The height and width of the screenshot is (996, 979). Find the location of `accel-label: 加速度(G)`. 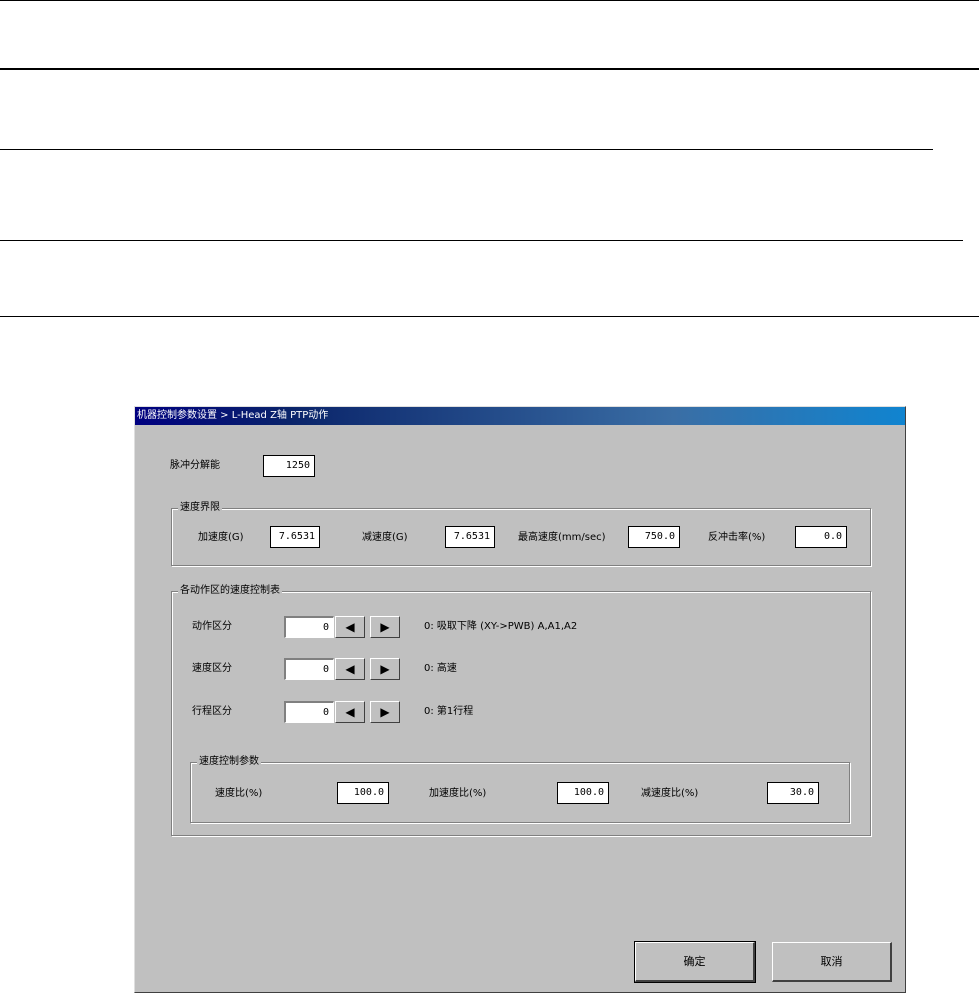

accel-label: 加速度(G) is located at coordinates (221, 537).